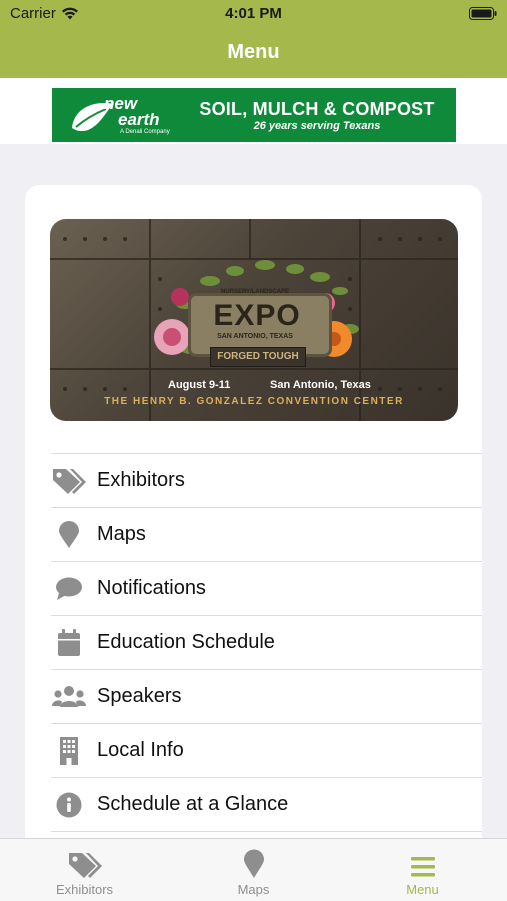 Image resolution: width=507 pixels, height=901 pixels. I want to click on battery-icon, so click(483, 13).